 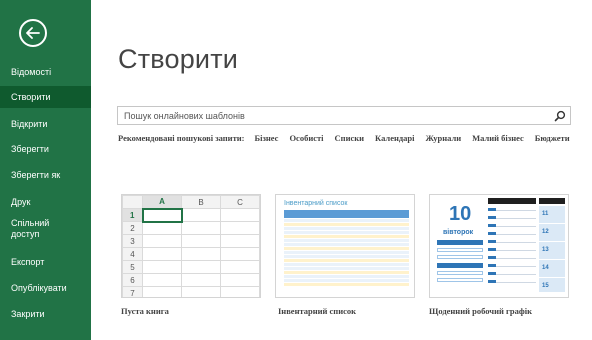 What do you see at coordinates (552, 245) in the screenshot?
I see `schedule-preview-calendar: 11 12 13 14 15` at bounding box center [552, 245].